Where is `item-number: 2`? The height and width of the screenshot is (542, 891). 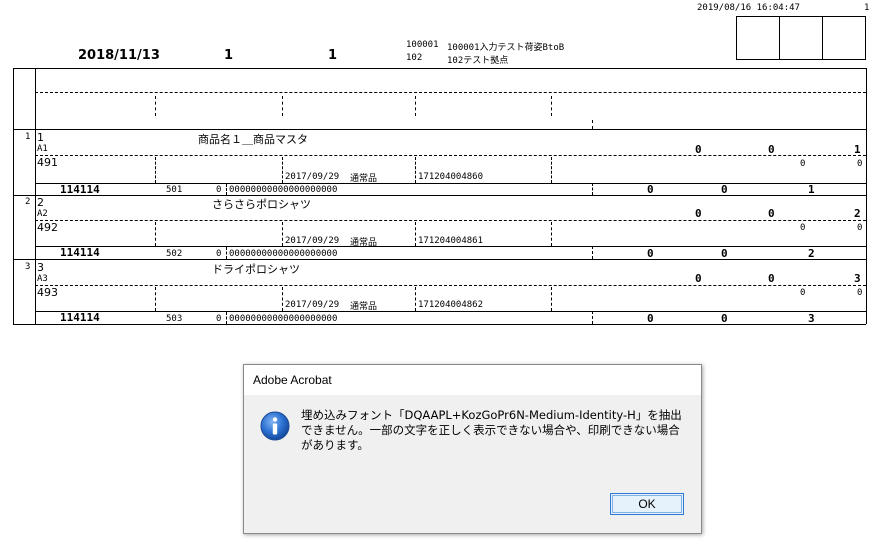 item-number: 2 is located at coordinates (40, 202).